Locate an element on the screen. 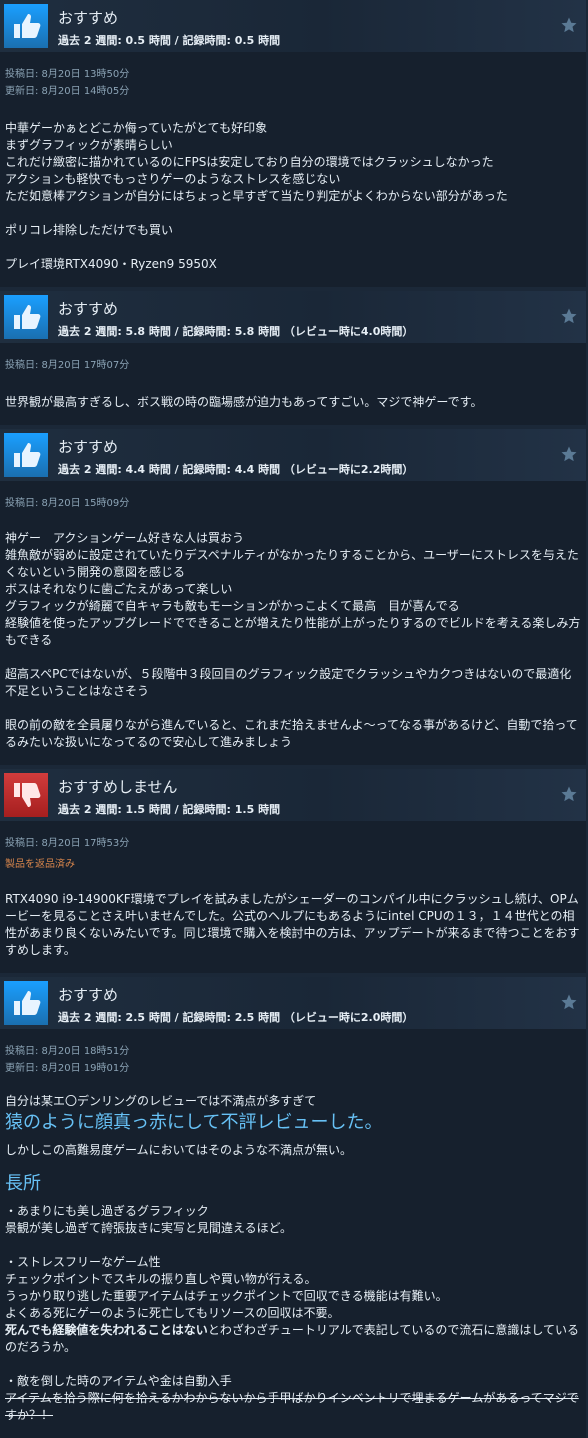 Image resolution: width=588 pixels, height=1438 pixels. updated-date: 更新日: 8月20日 14時05分 is located at coordinates (67, 91).